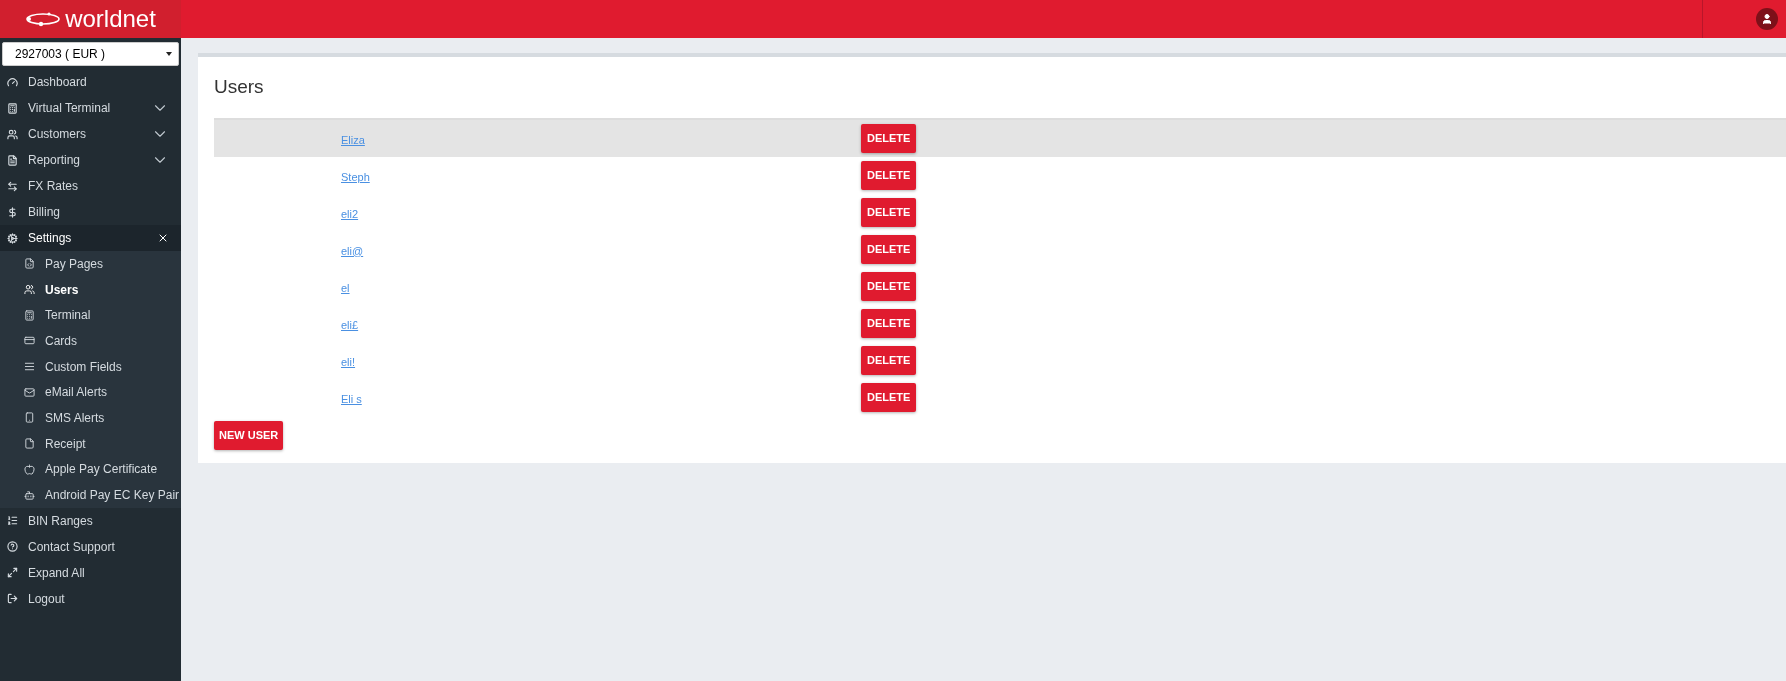 The height and width of the screenshot is (681, 1786). I want to click on submenu-item: Cards, so click(90, 341).